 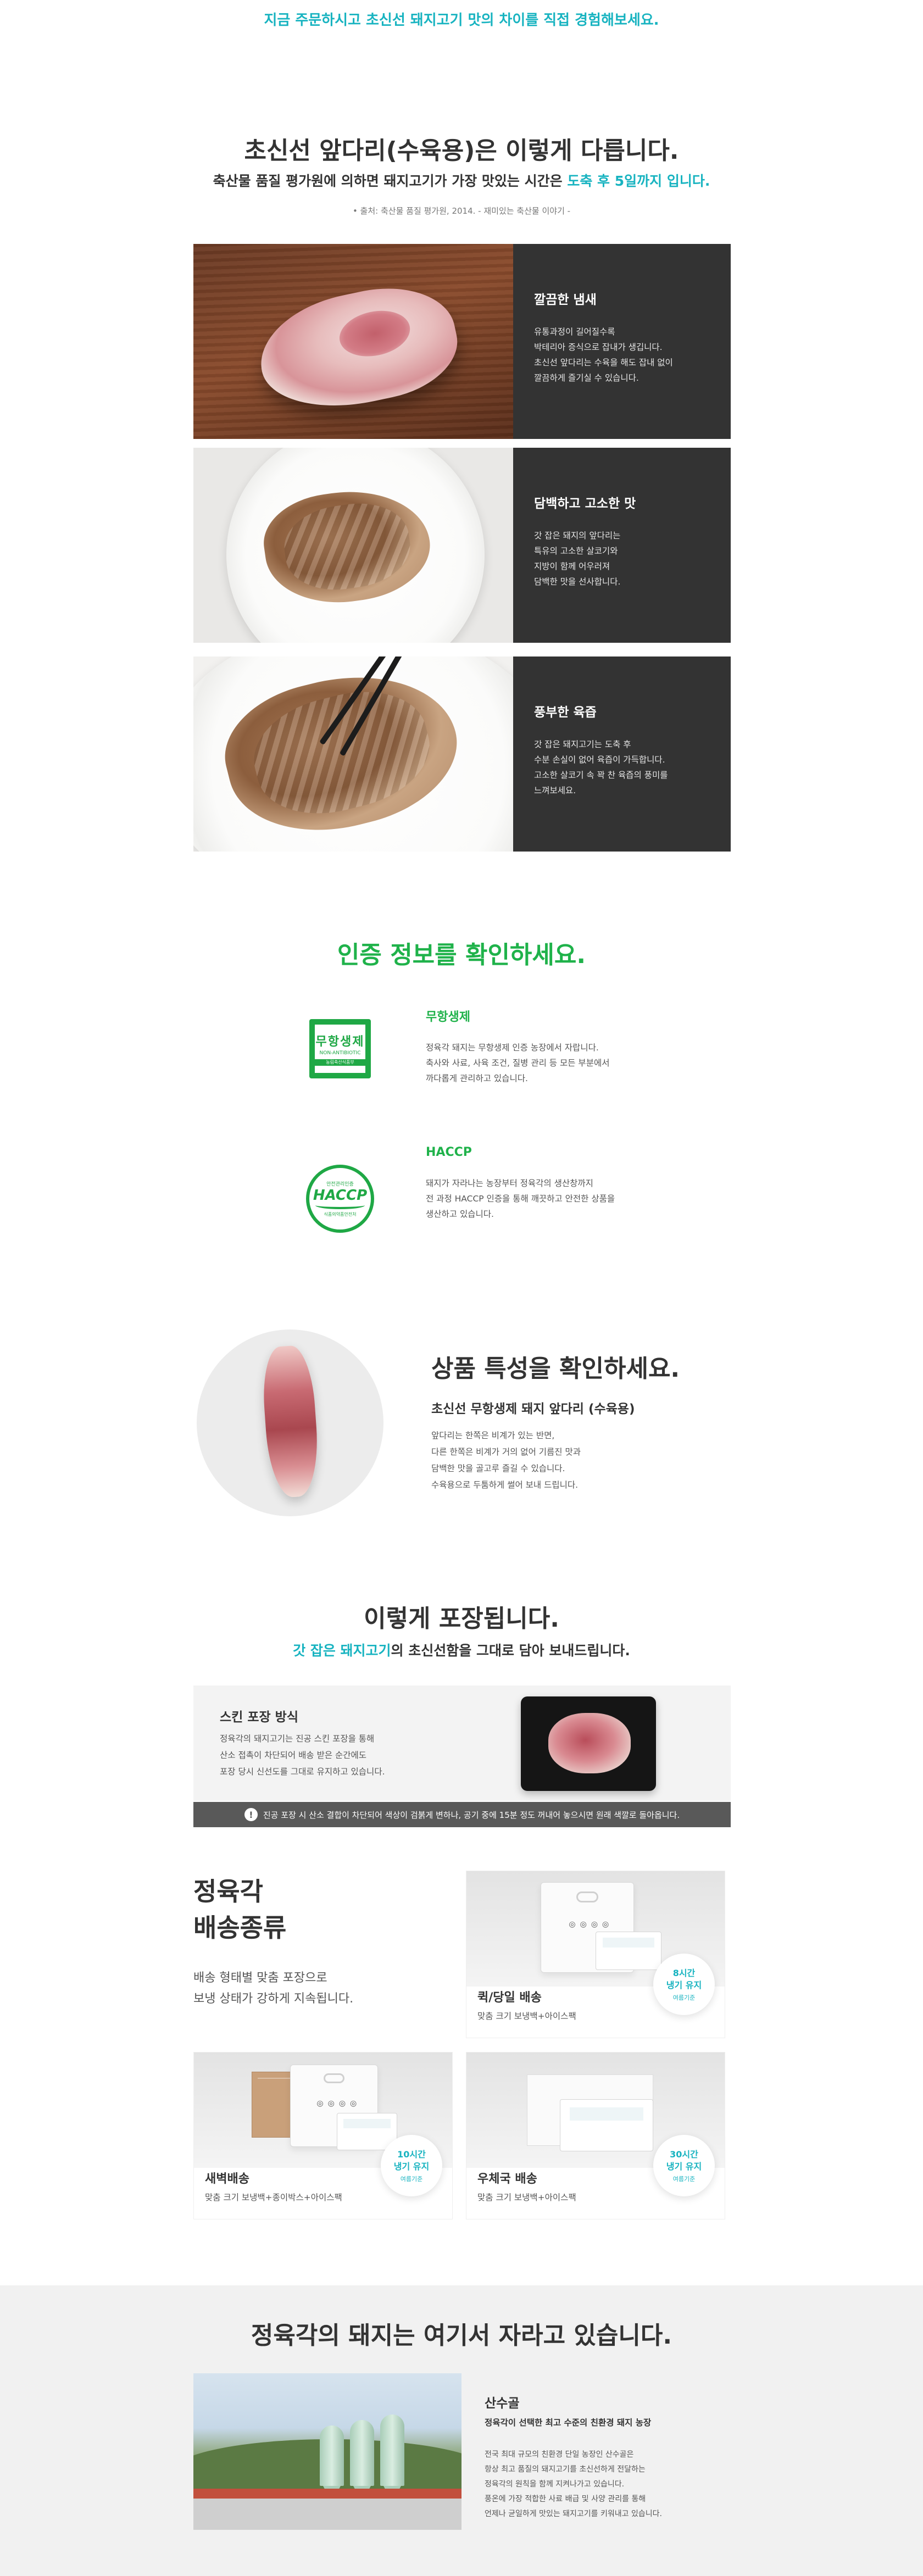 What do you see at coordinates (502, 2403) in the screenshot?
I see `farm-name: 산수골` at bounding box center [502, 2403].